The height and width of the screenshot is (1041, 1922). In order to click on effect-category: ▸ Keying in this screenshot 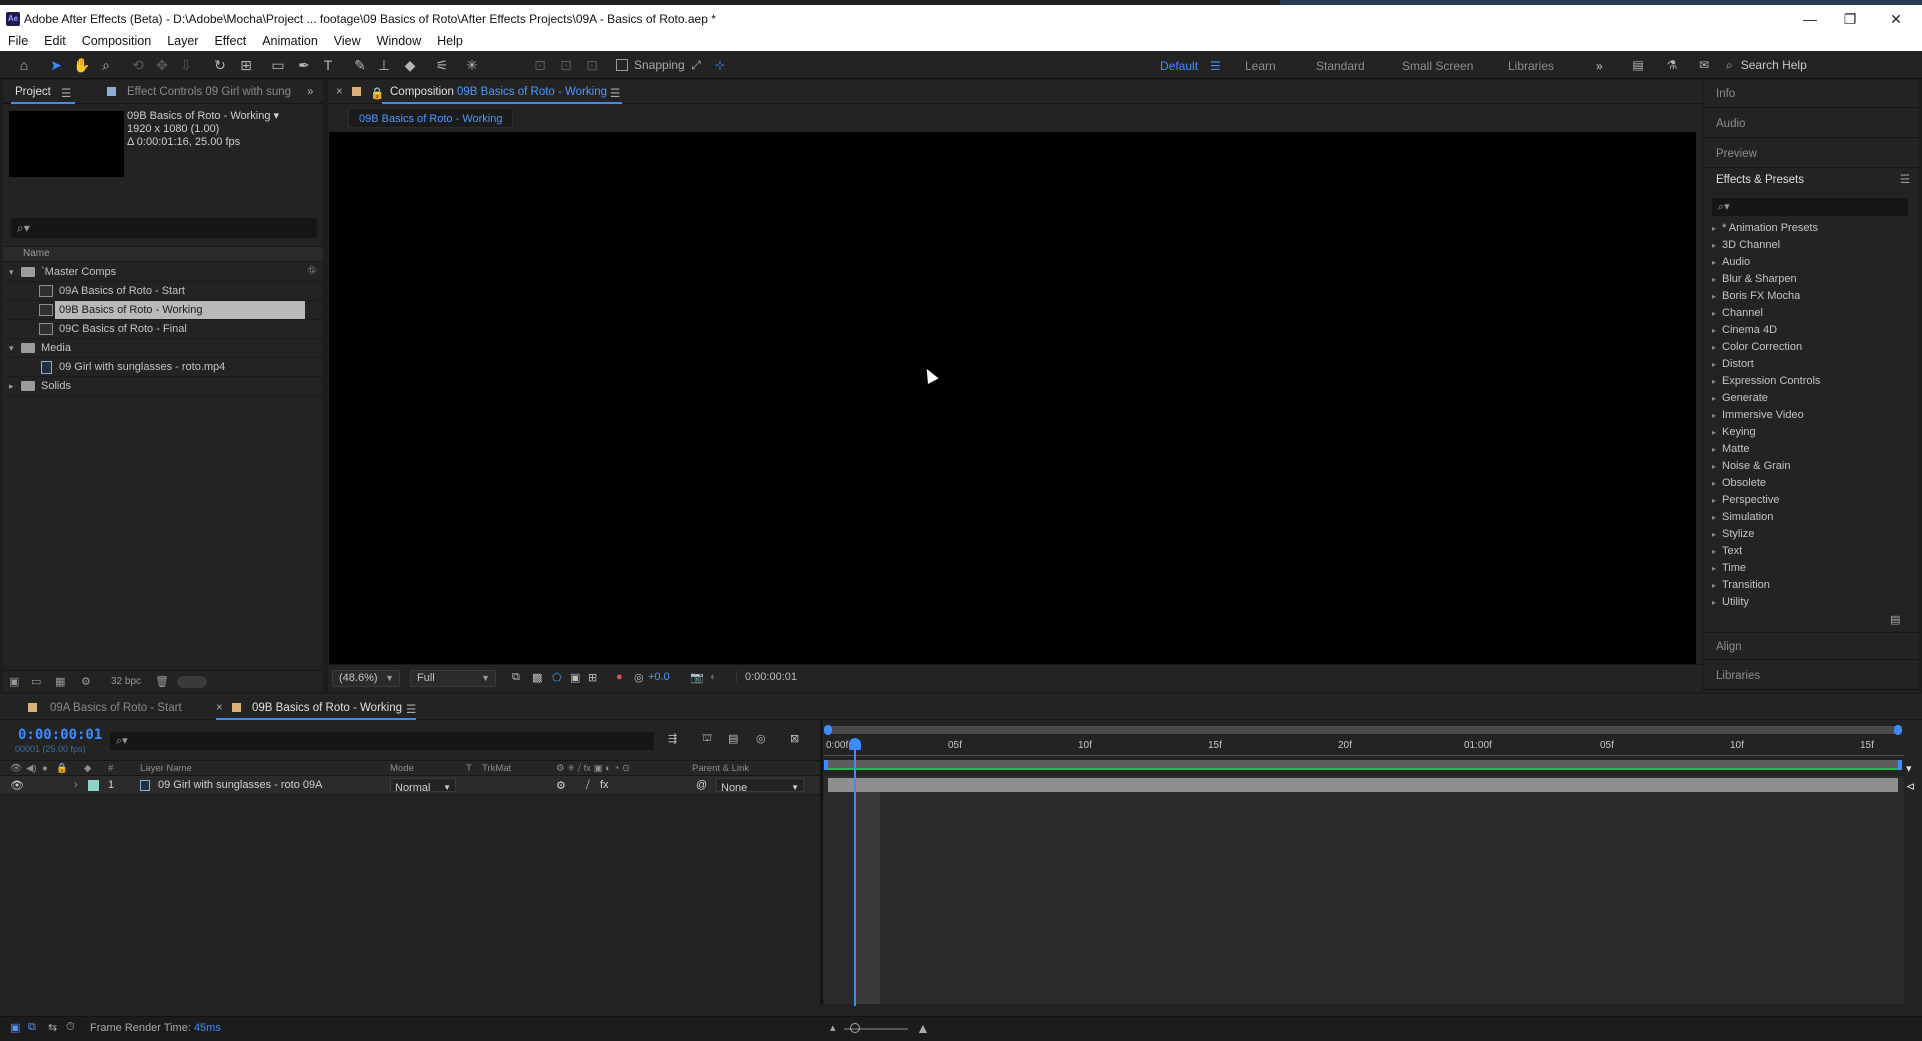, I will do `click(1734, 432)`.